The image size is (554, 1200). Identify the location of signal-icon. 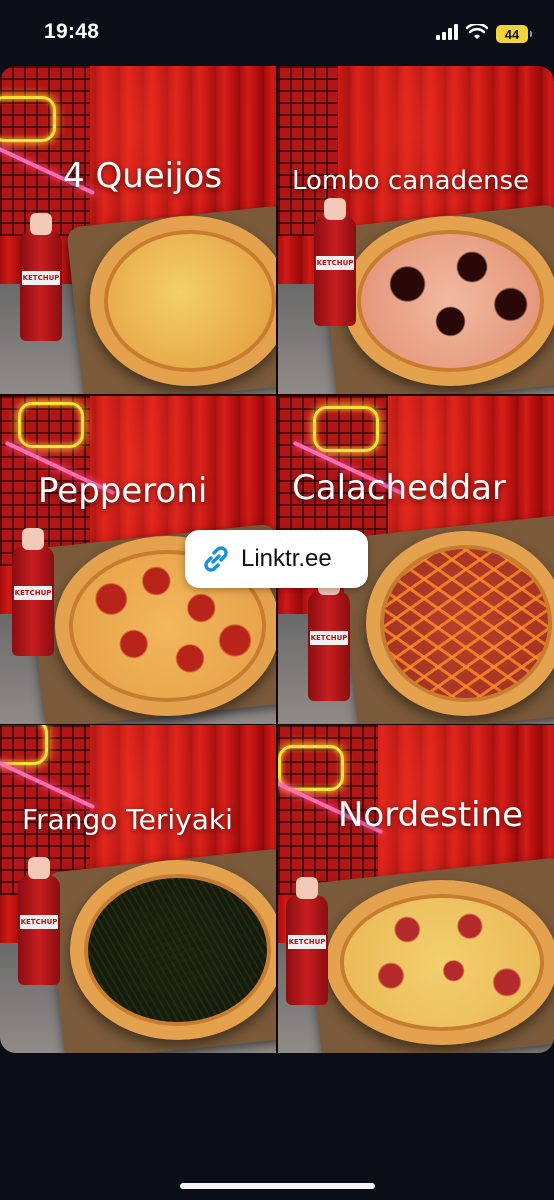
(447, 34).